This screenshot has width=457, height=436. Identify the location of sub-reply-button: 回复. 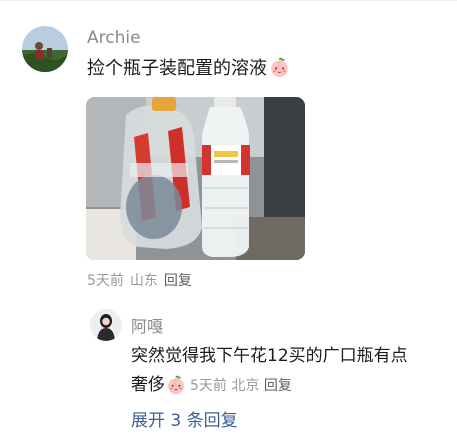
(278, 386).